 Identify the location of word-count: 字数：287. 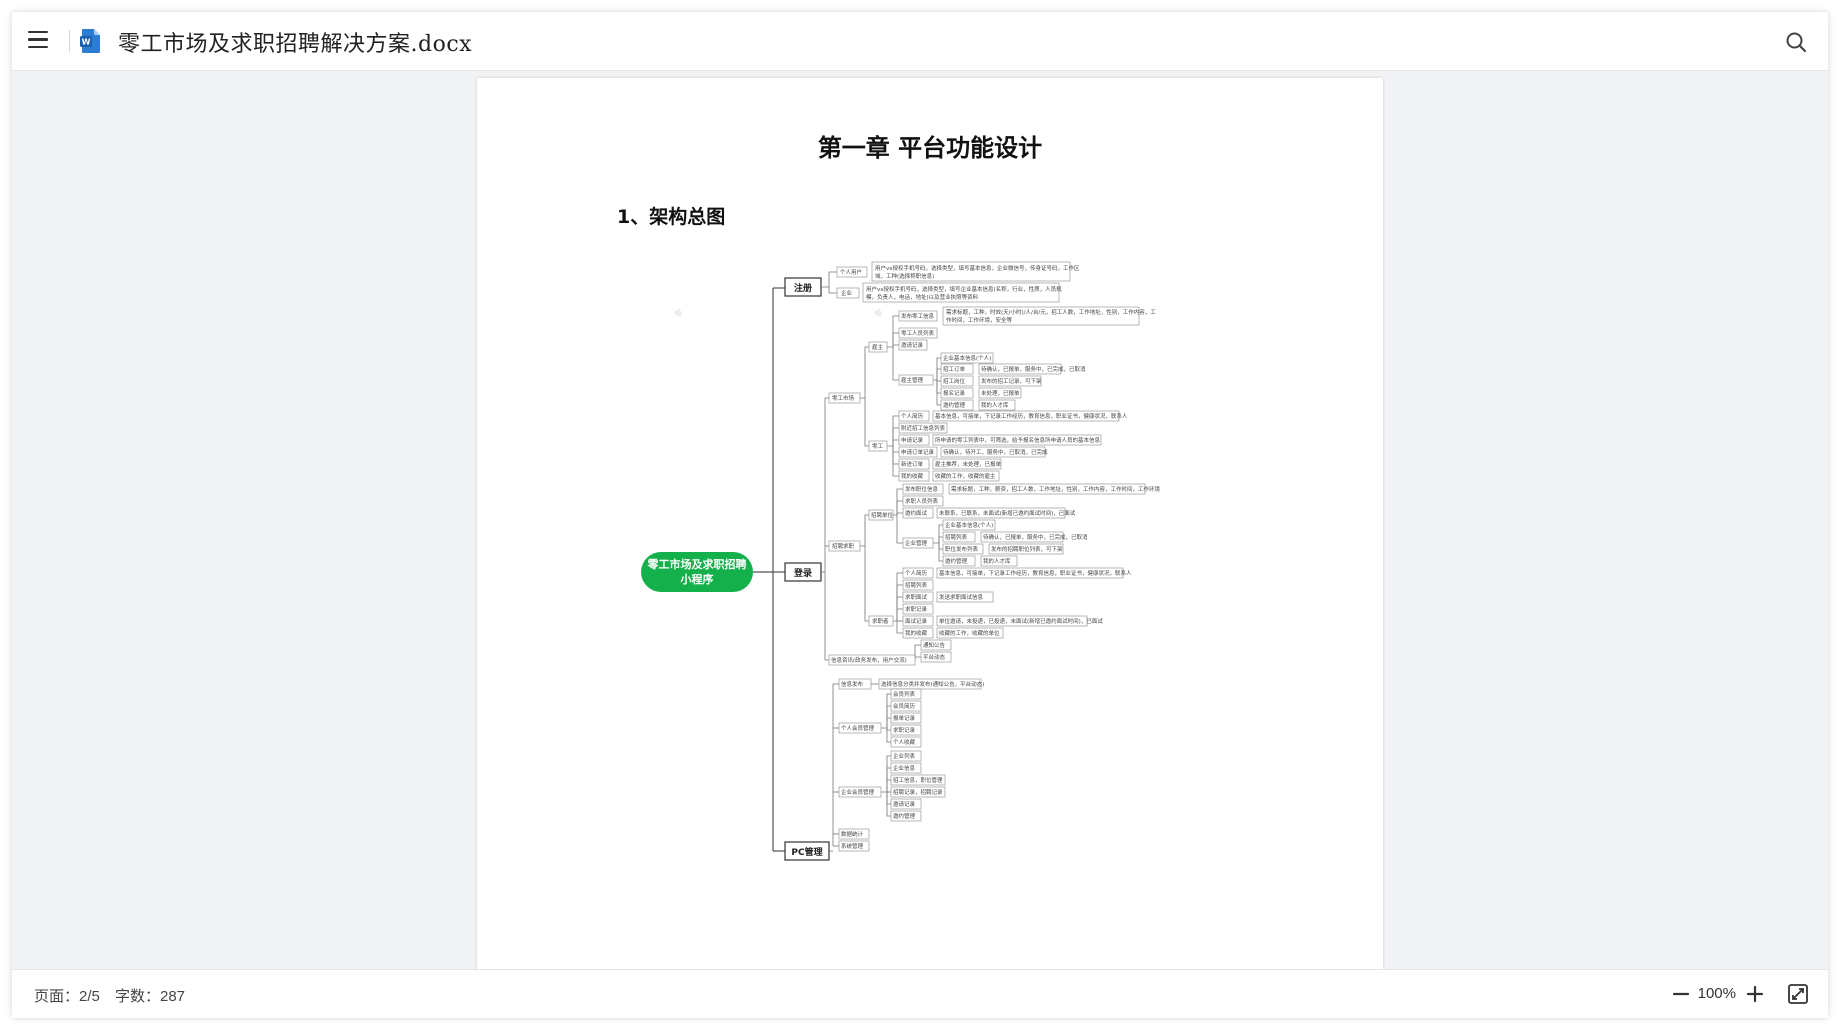
(150, 996).